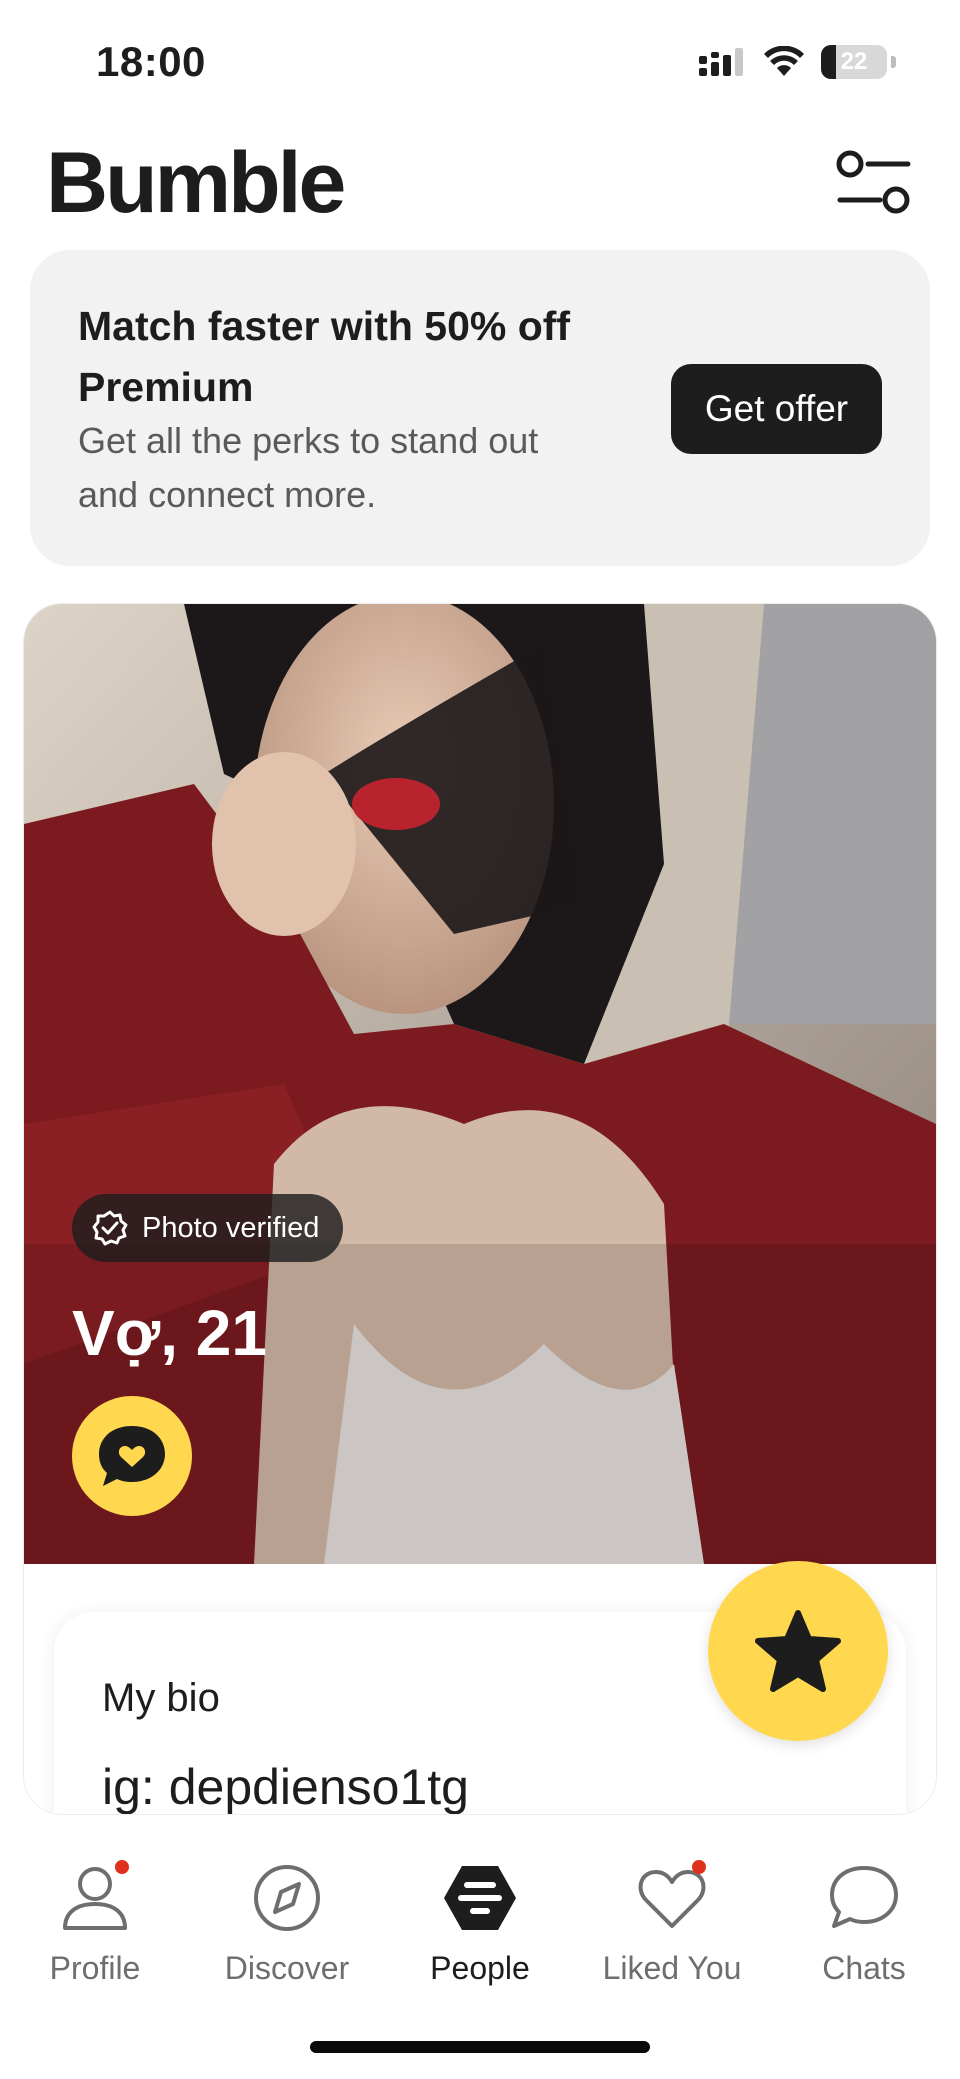  Describe the element at coordinates (672, 1898) in the screenshot. I see `heart-icon` at that location.